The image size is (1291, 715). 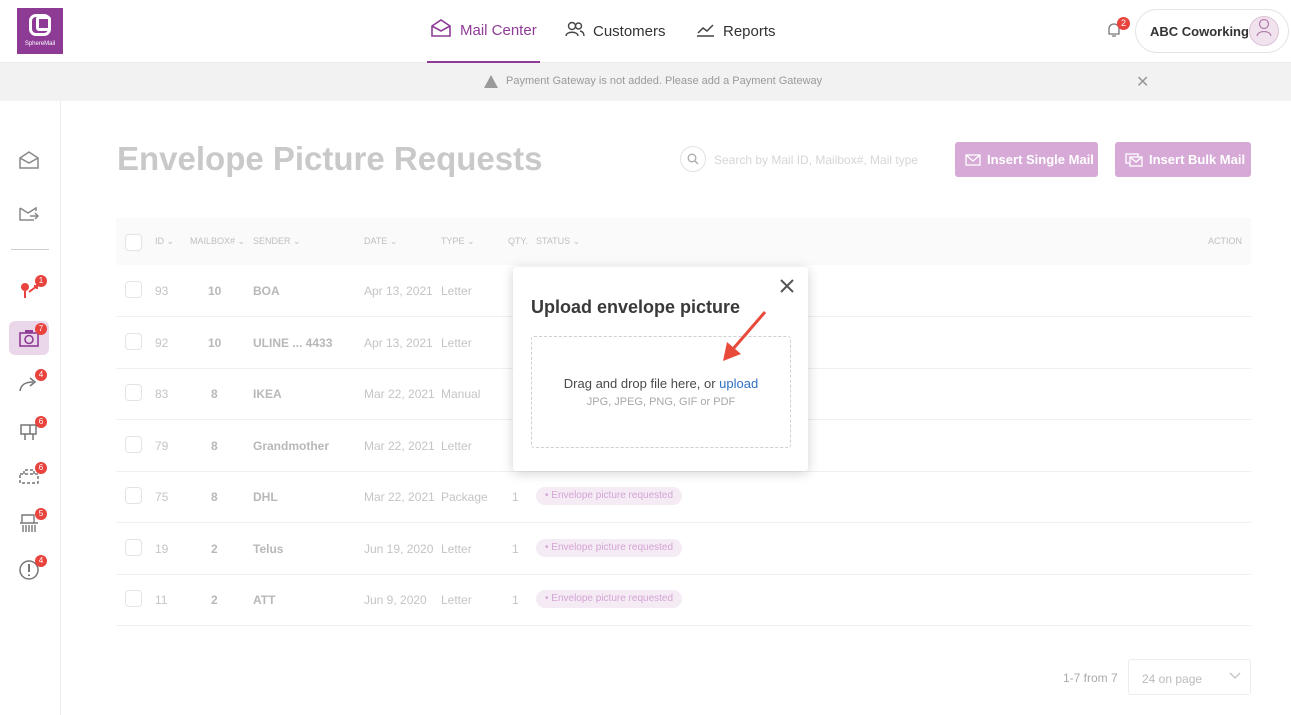 What do you see at coordinates (1142, 82) in the screenshot?
I see `banner-close-icon: ✕` at bounding box center [1142, 82].